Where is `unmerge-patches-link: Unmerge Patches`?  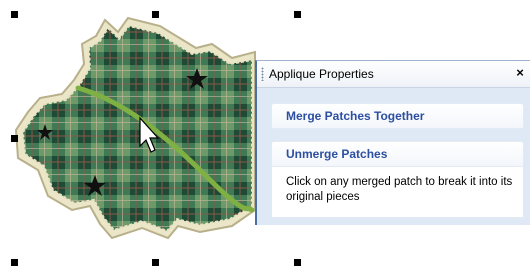
unmerge-patches-link: Unmerge Patches is located at coordinates (397, 154).